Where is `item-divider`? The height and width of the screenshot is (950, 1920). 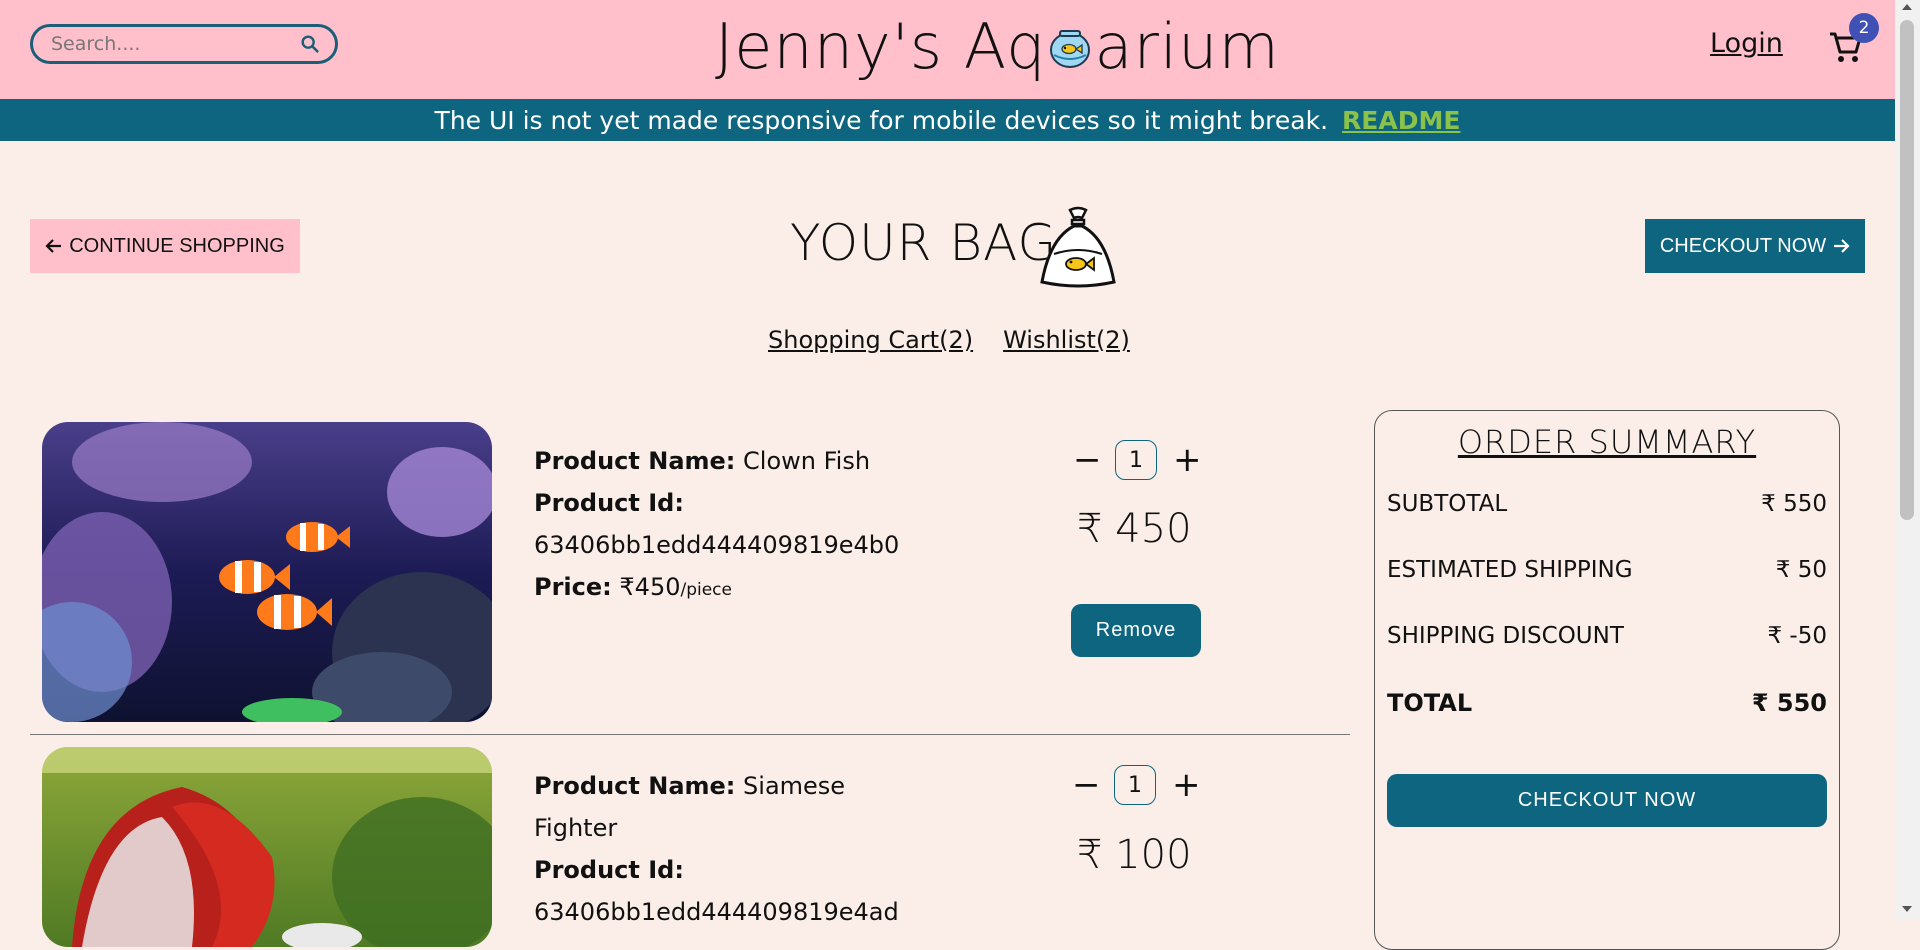
item-divider is located at coordinates (690, 734).